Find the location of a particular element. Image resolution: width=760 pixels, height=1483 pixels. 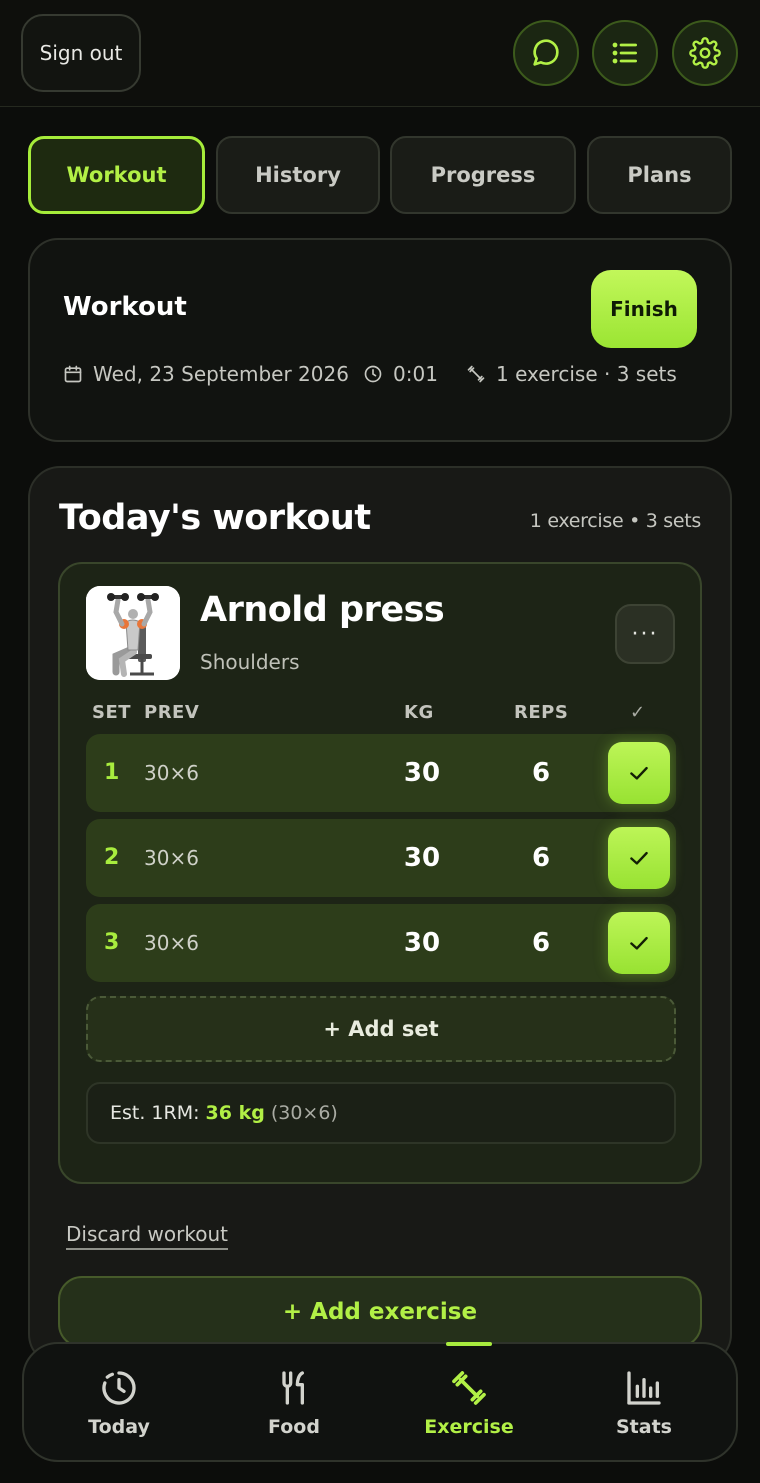

clock-icon is located at coordinates (373, 374).